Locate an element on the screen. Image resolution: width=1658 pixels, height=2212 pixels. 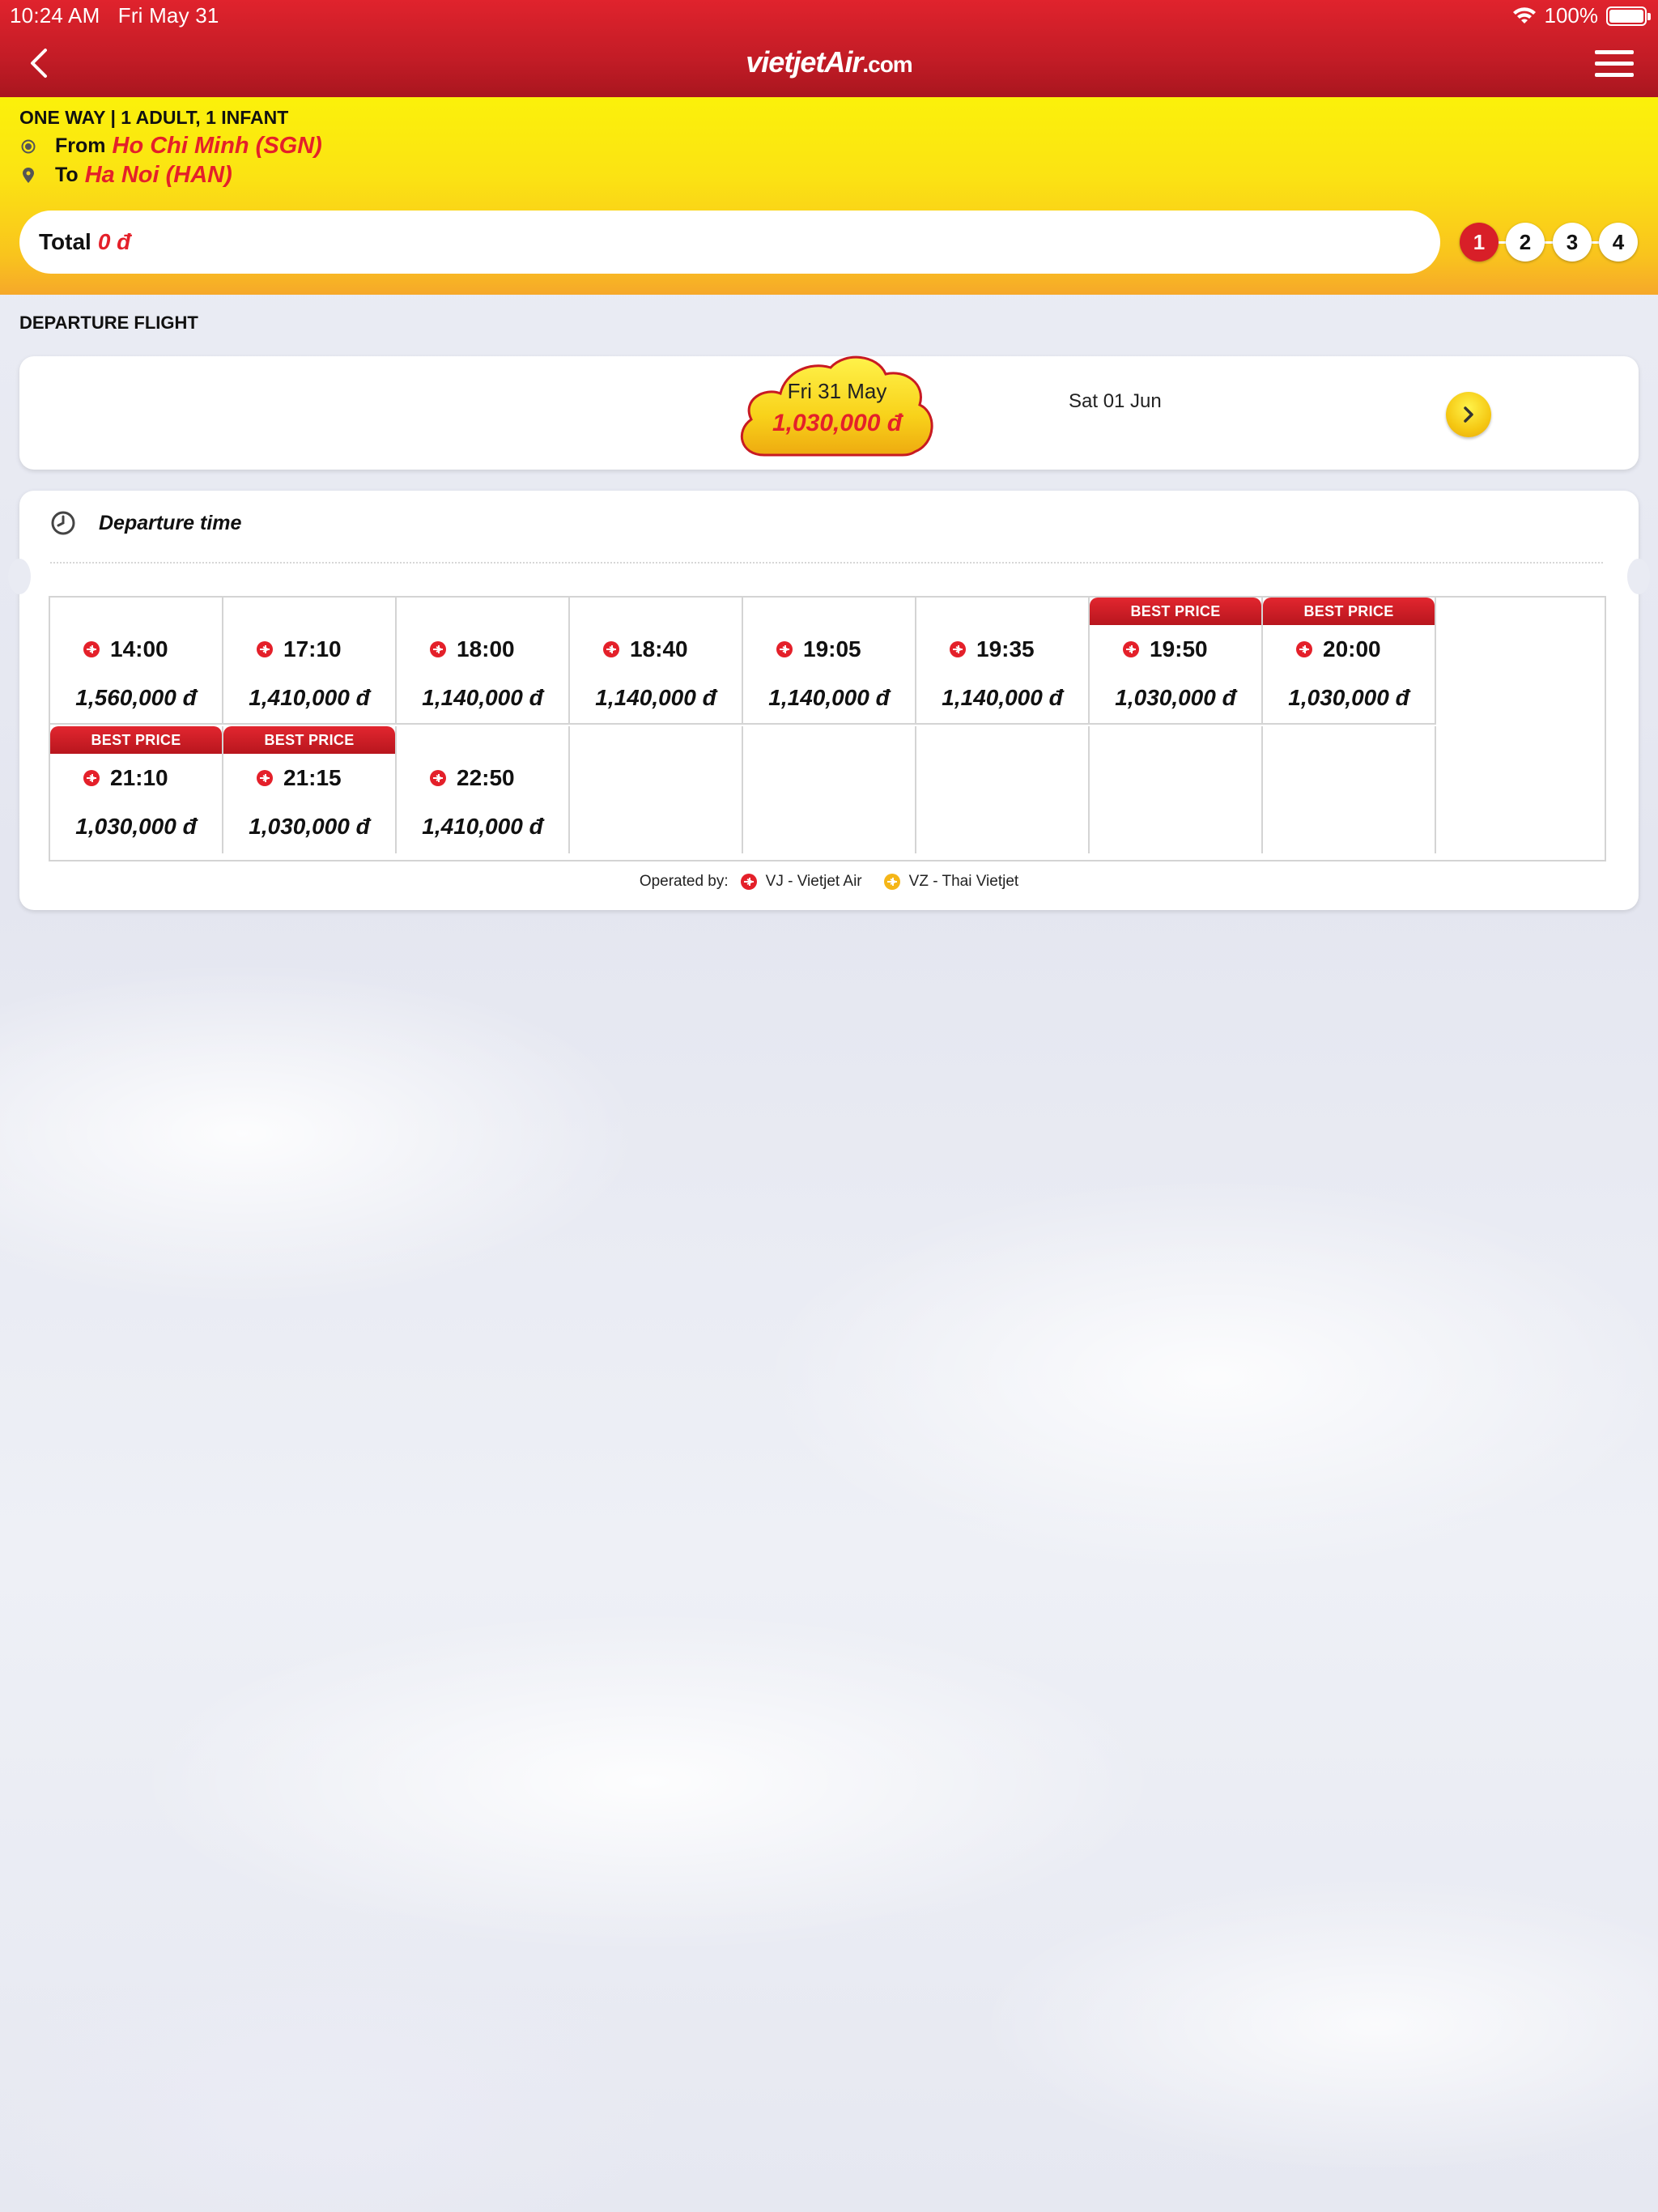
flight-time-value: 17:10 is located at coordinates (312, 648).